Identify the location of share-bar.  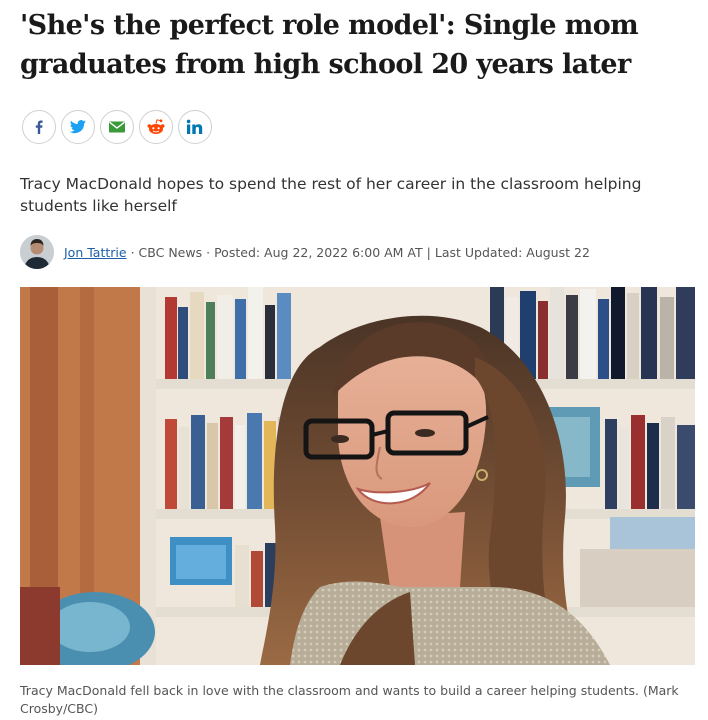
(117, 127).